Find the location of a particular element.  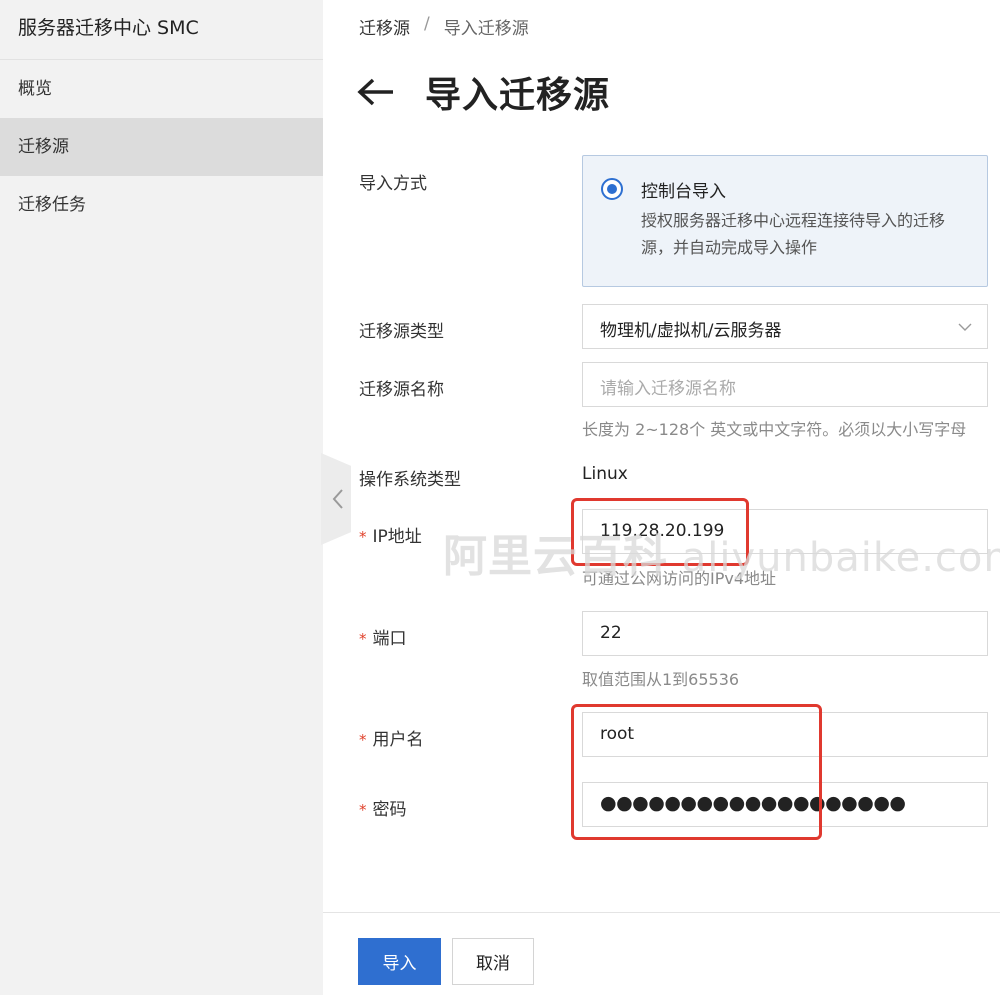

source-name-input: 请输入迁移源名称 is located at coordinates (785, 384).